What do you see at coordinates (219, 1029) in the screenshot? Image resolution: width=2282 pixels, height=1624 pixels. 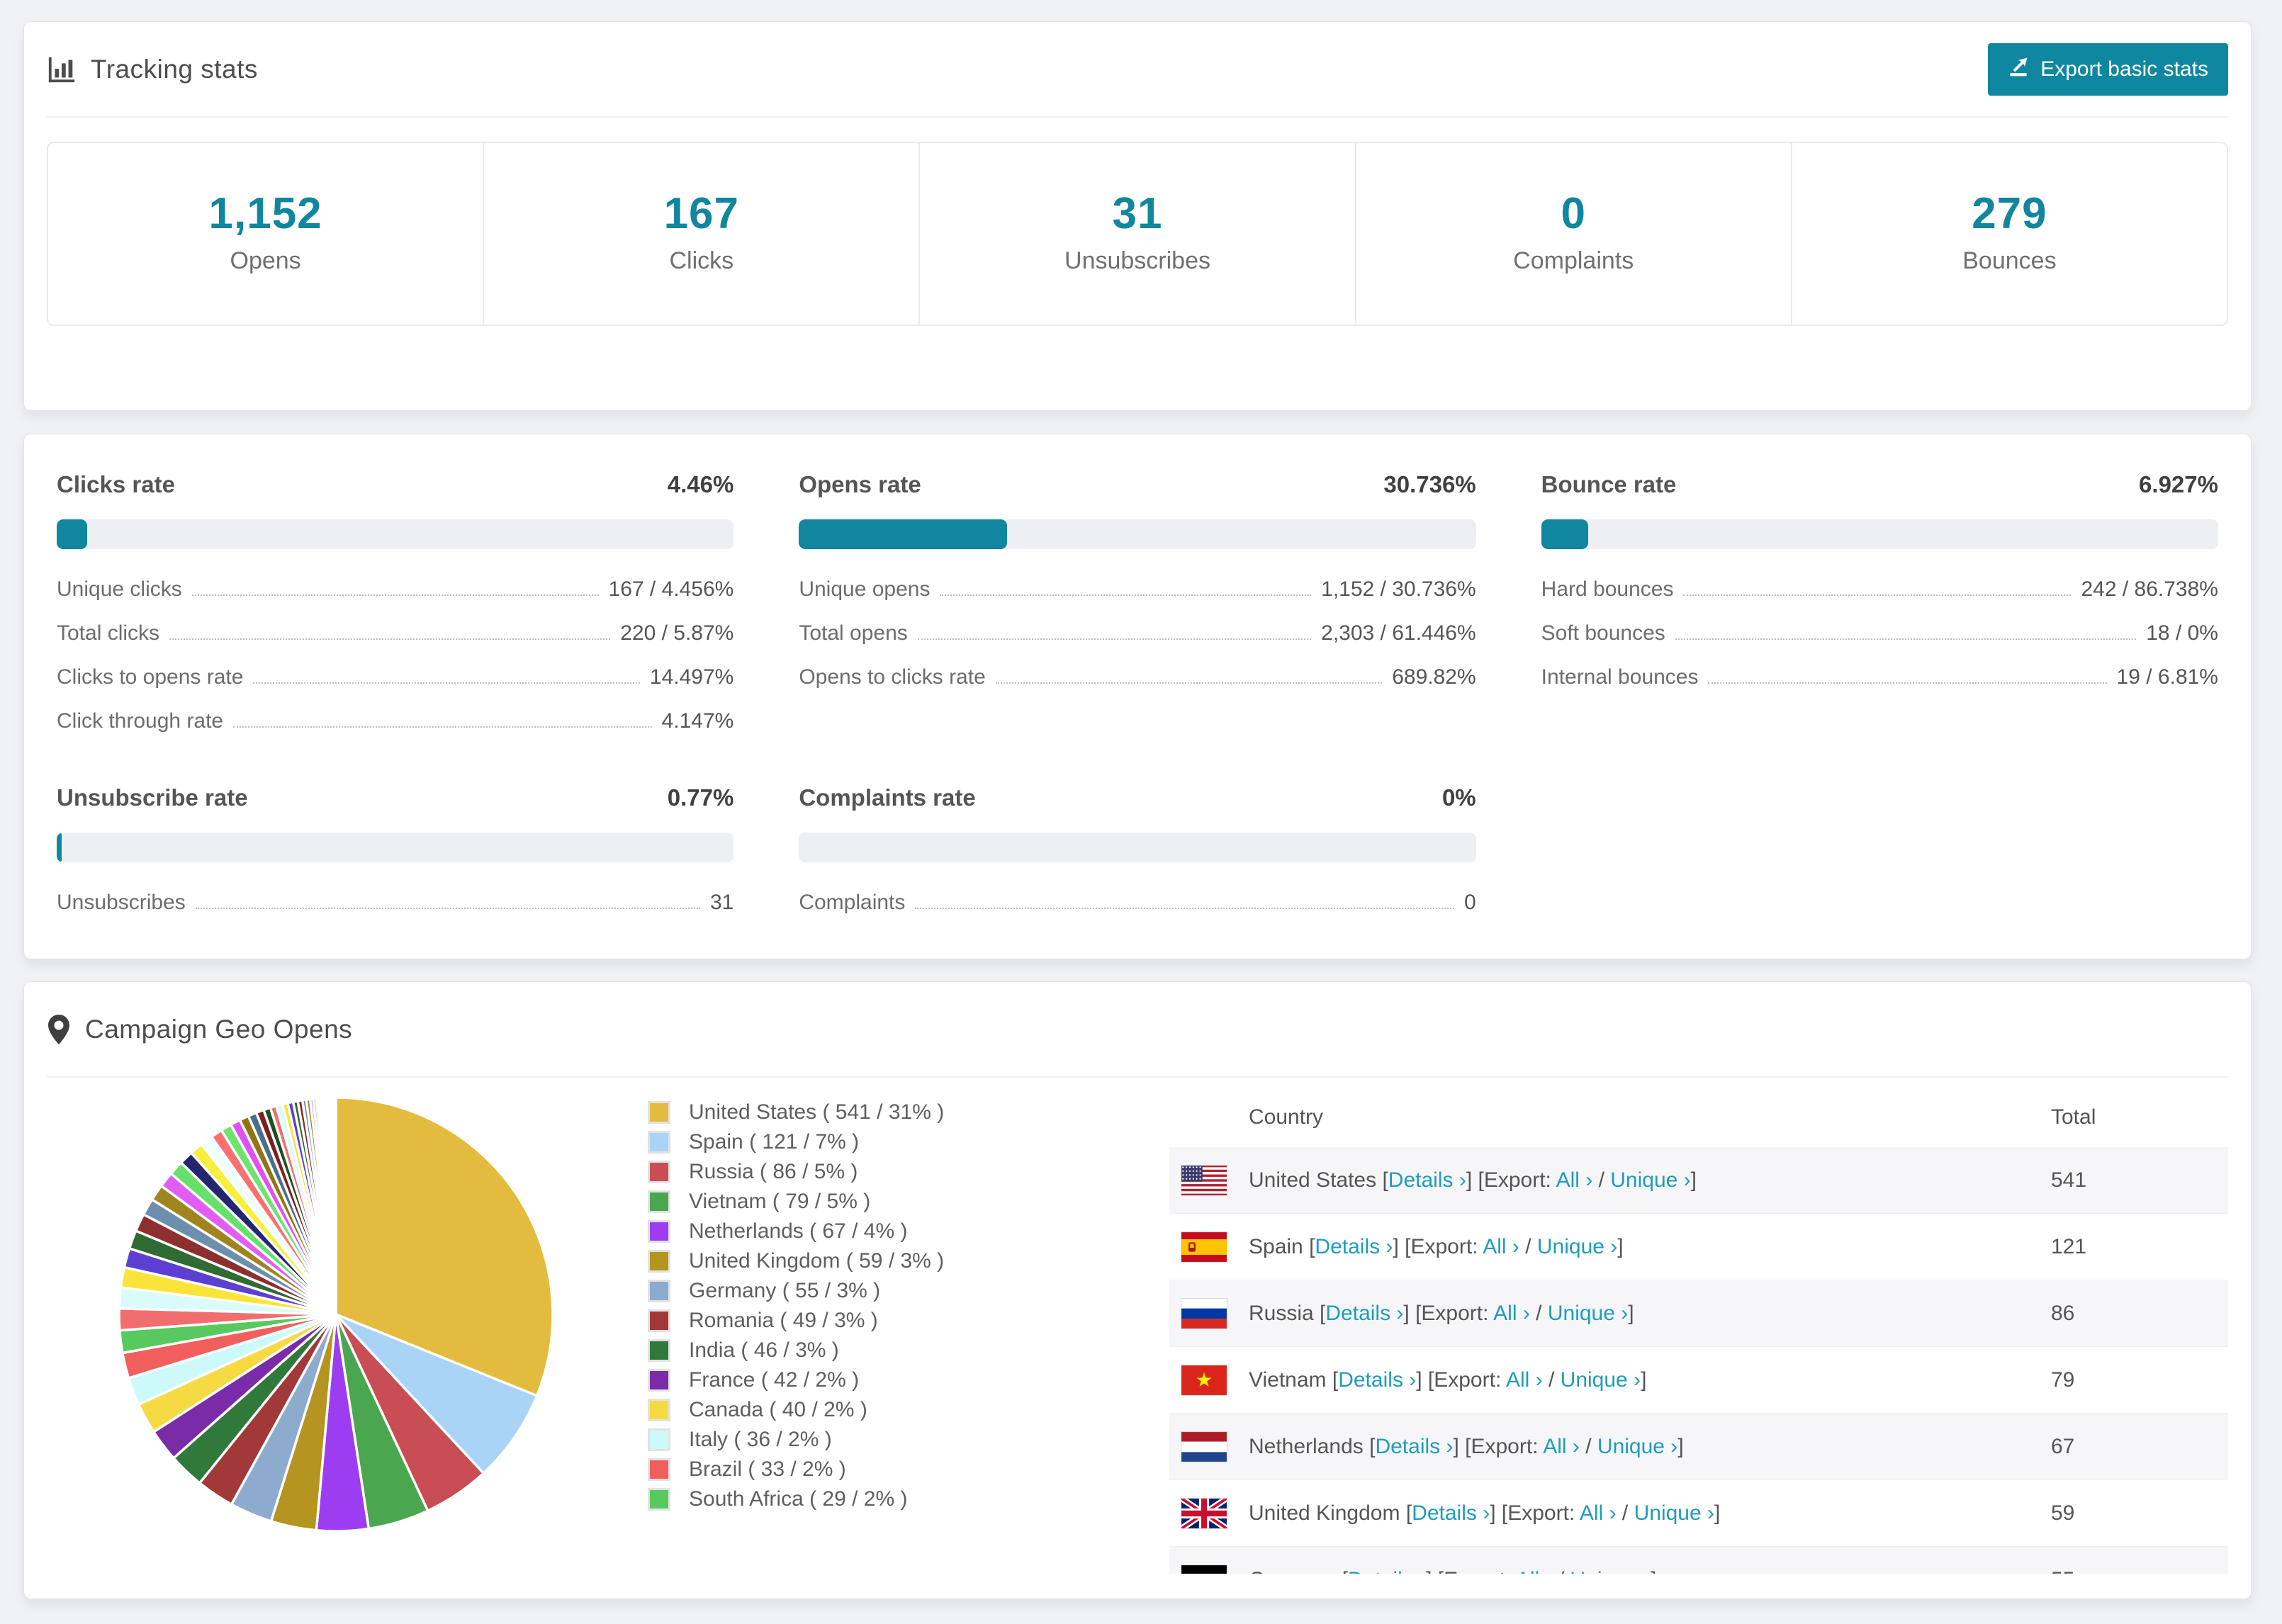 I see `section-title: Campaign Geo Opens` at bounding box center [219, 1029].